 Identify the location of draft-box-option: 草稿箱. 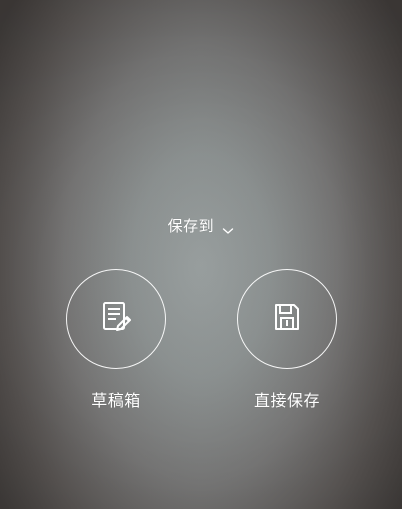
(116, 340).